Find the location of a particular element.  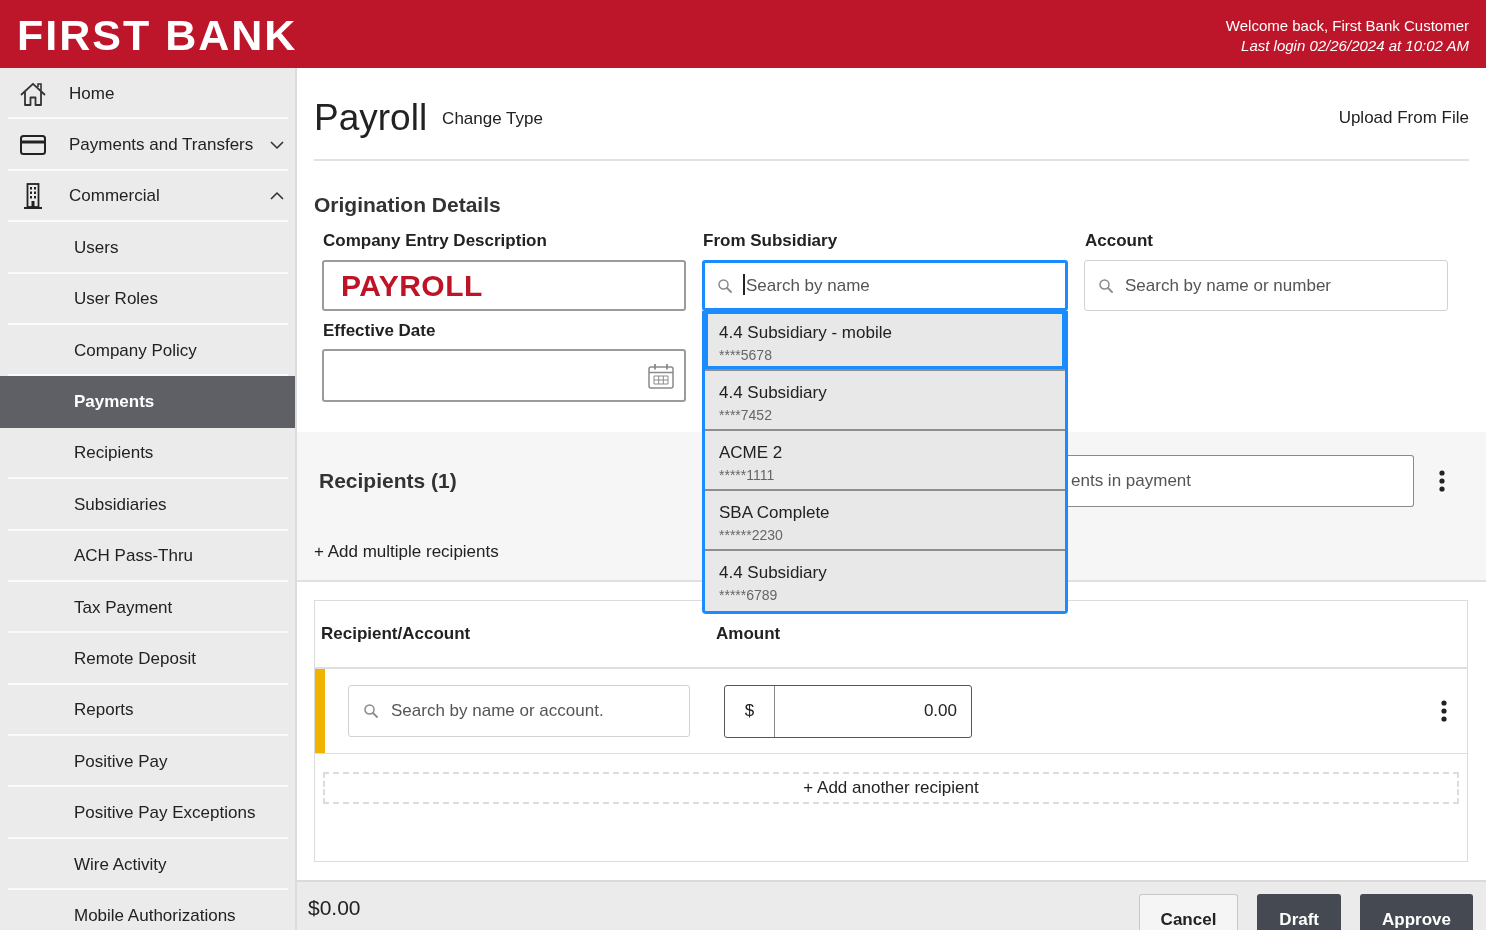

dropdown-option: ACME 2 *****1111 is located at coordinates (885, 461).